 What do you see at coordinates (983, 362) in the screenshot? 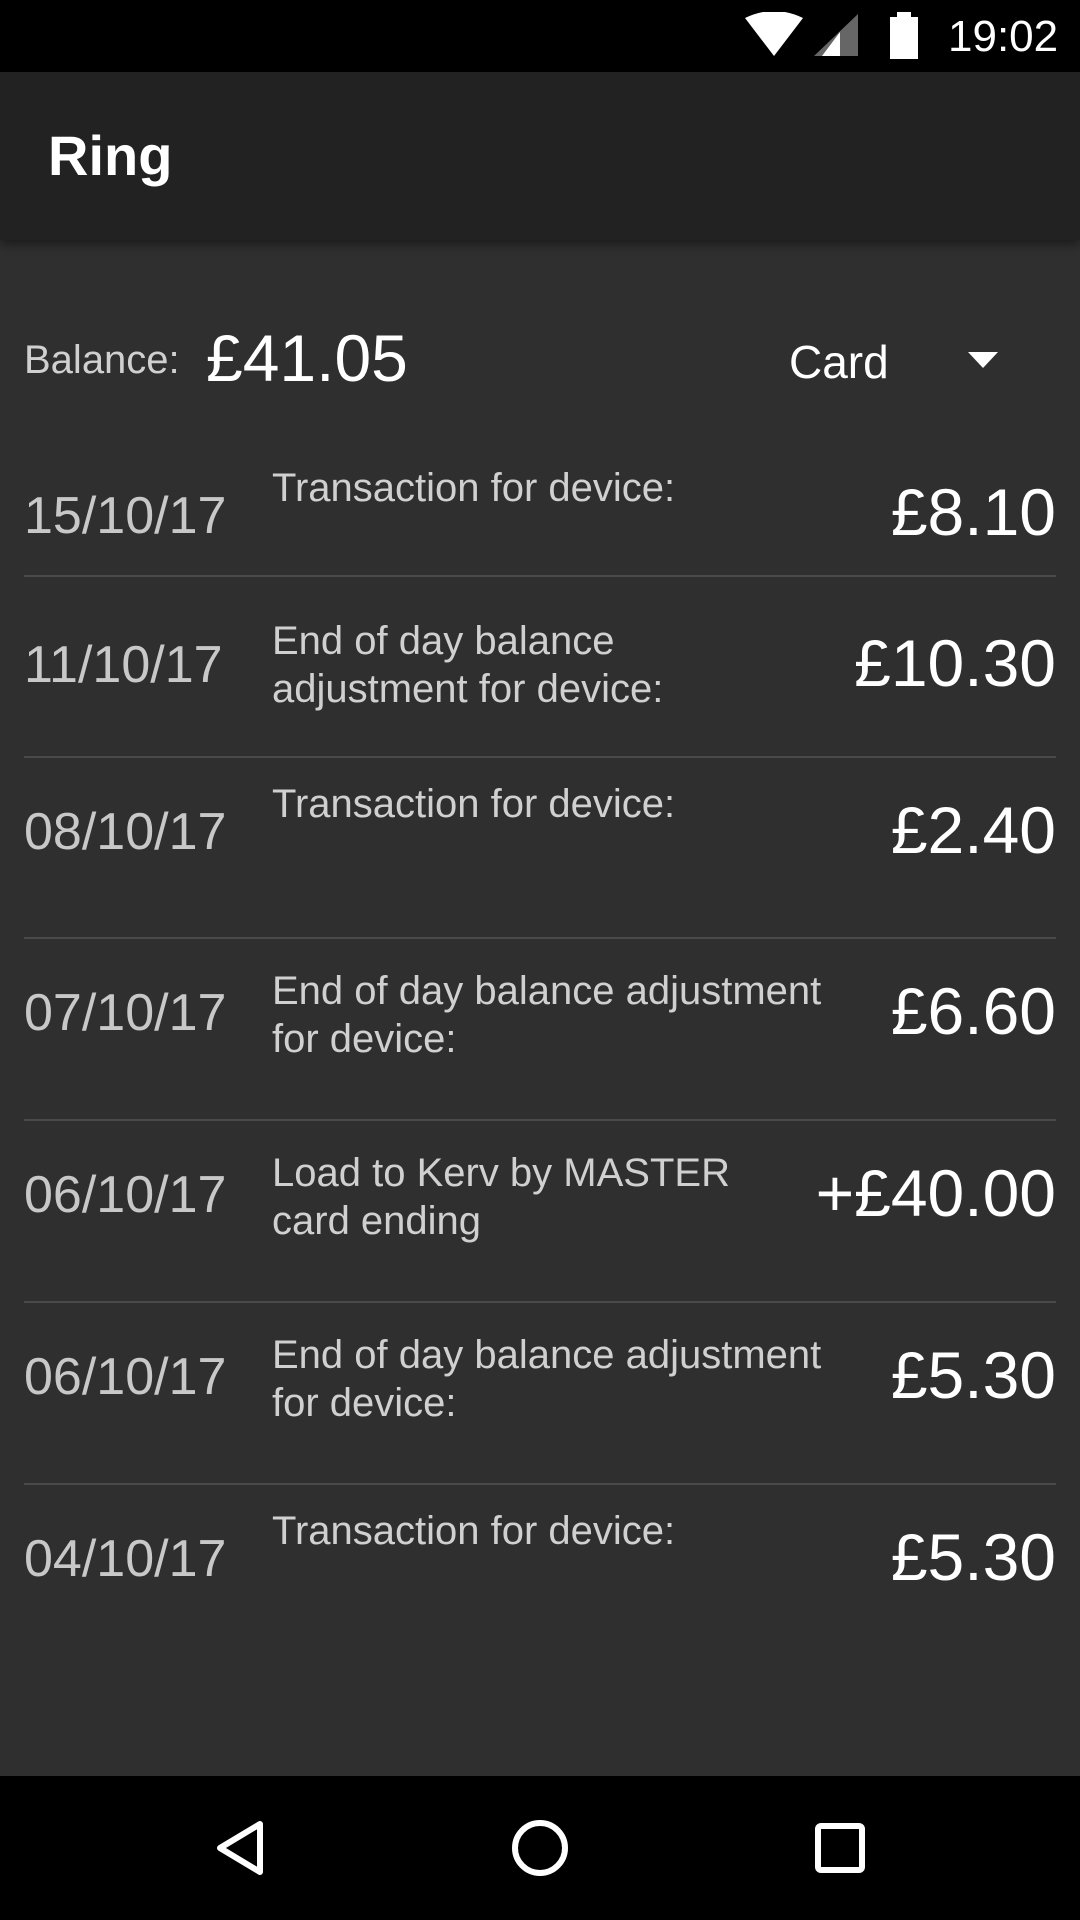
I see `dropdown-arrow-icon` at bounding box center [983, 362].